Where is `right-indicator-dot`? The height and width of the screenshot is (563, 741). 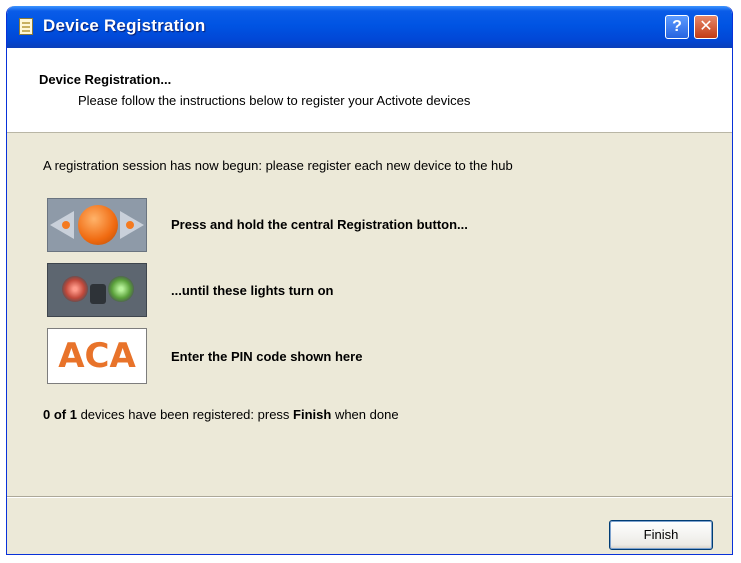 right-indicator-dot is located at coordinates (130, 225).